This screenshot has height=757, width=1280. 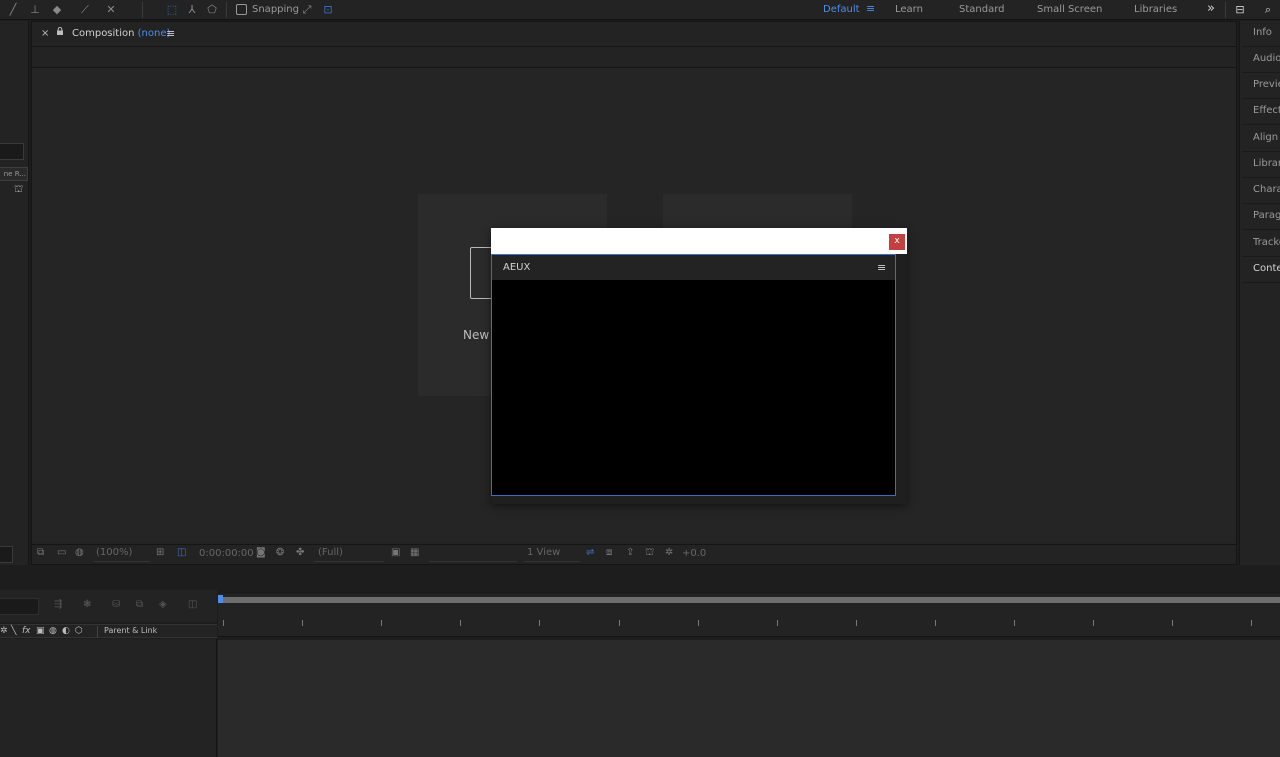 What do you see at coordinates (87, 604) in the screenshot?
I see `draft-3d-icon: ❃` at bounding box center [87, 604].